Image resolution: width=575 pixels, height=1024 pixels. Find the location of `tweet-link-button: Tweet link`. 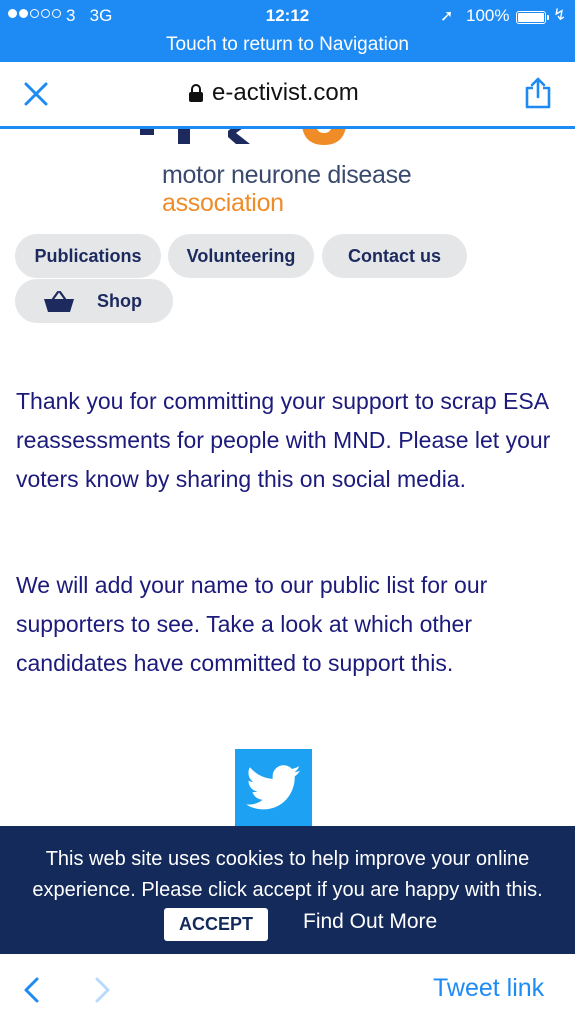

tweet-link-button: Tweet link is located at coordinates (488, 988).